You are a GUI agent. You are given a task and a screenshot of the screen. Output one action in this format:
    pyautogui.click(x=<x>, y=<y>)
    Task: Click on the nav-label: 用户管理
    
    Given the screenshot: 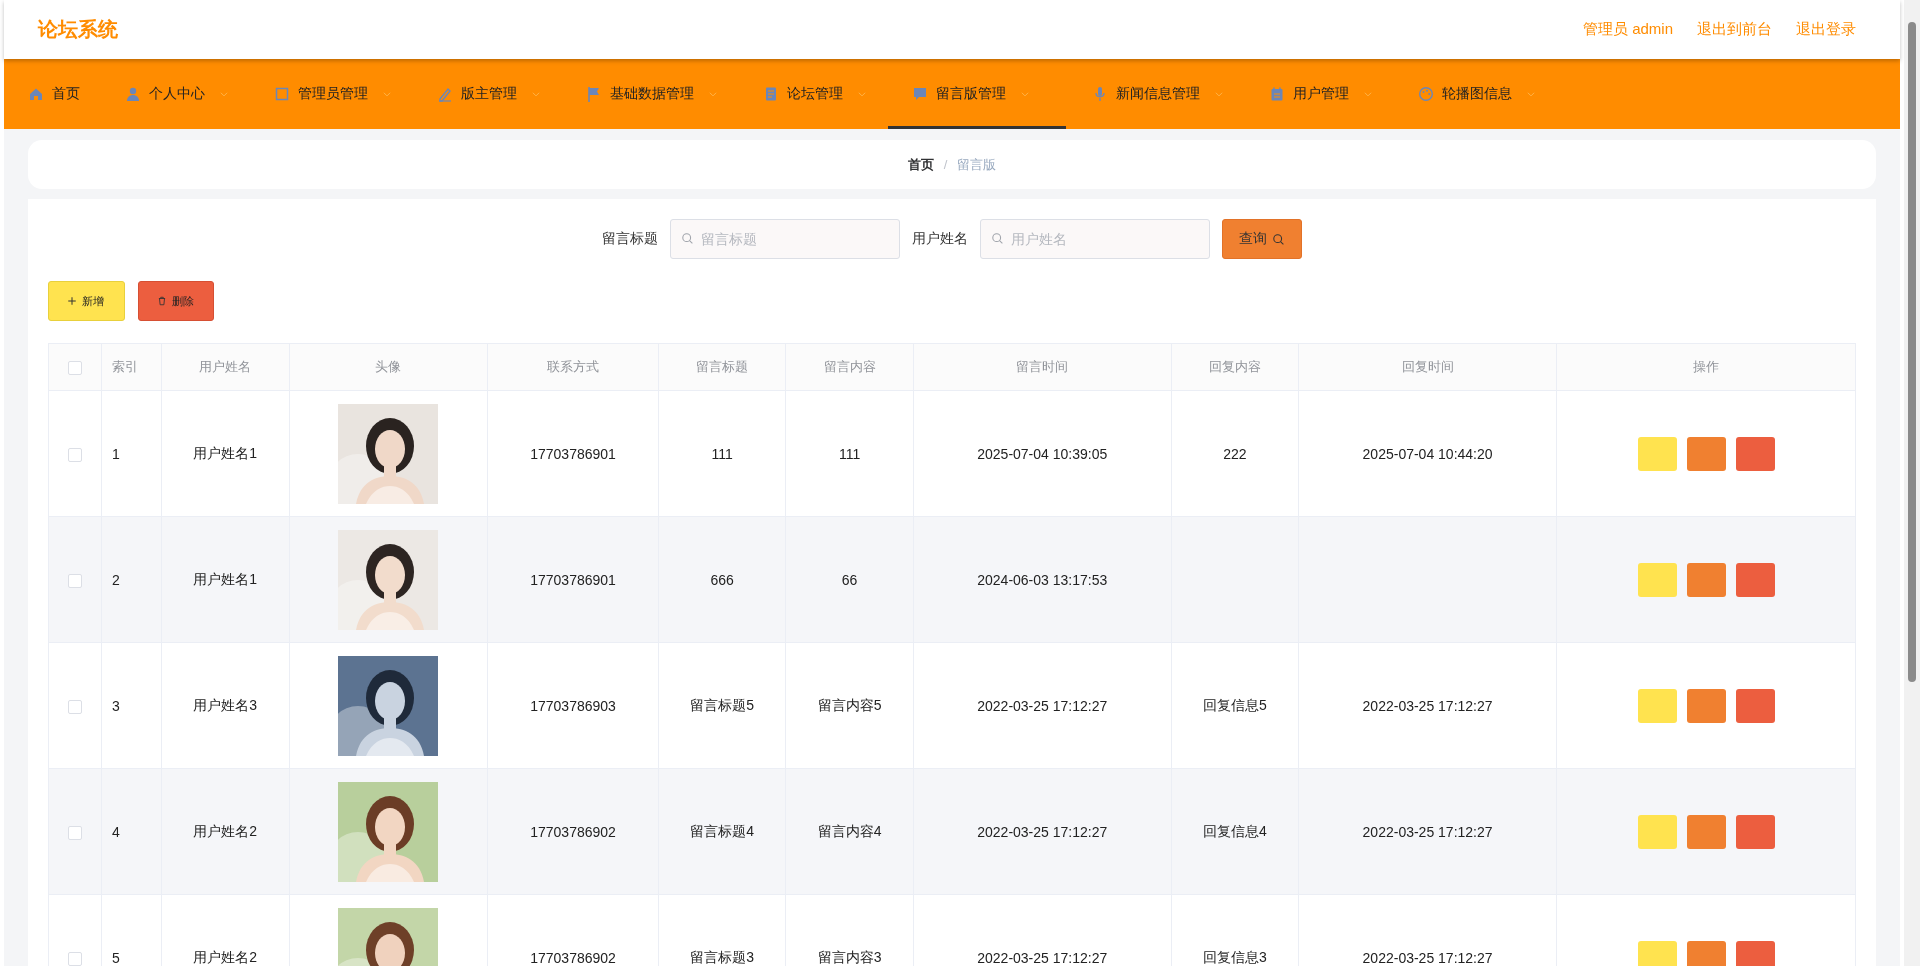 What is the action you would take?
    pyautogui.click(x=1321, y=94)
    